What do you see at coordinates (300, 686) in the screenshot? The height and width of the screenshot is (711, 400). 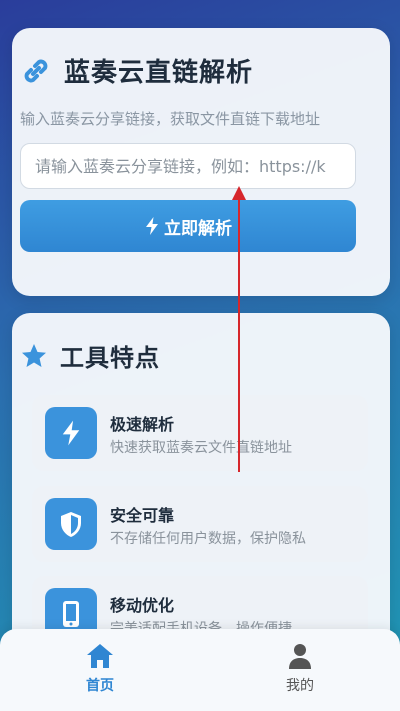 I see `nav-label-me: 我的` at bounding box center [300, 686].